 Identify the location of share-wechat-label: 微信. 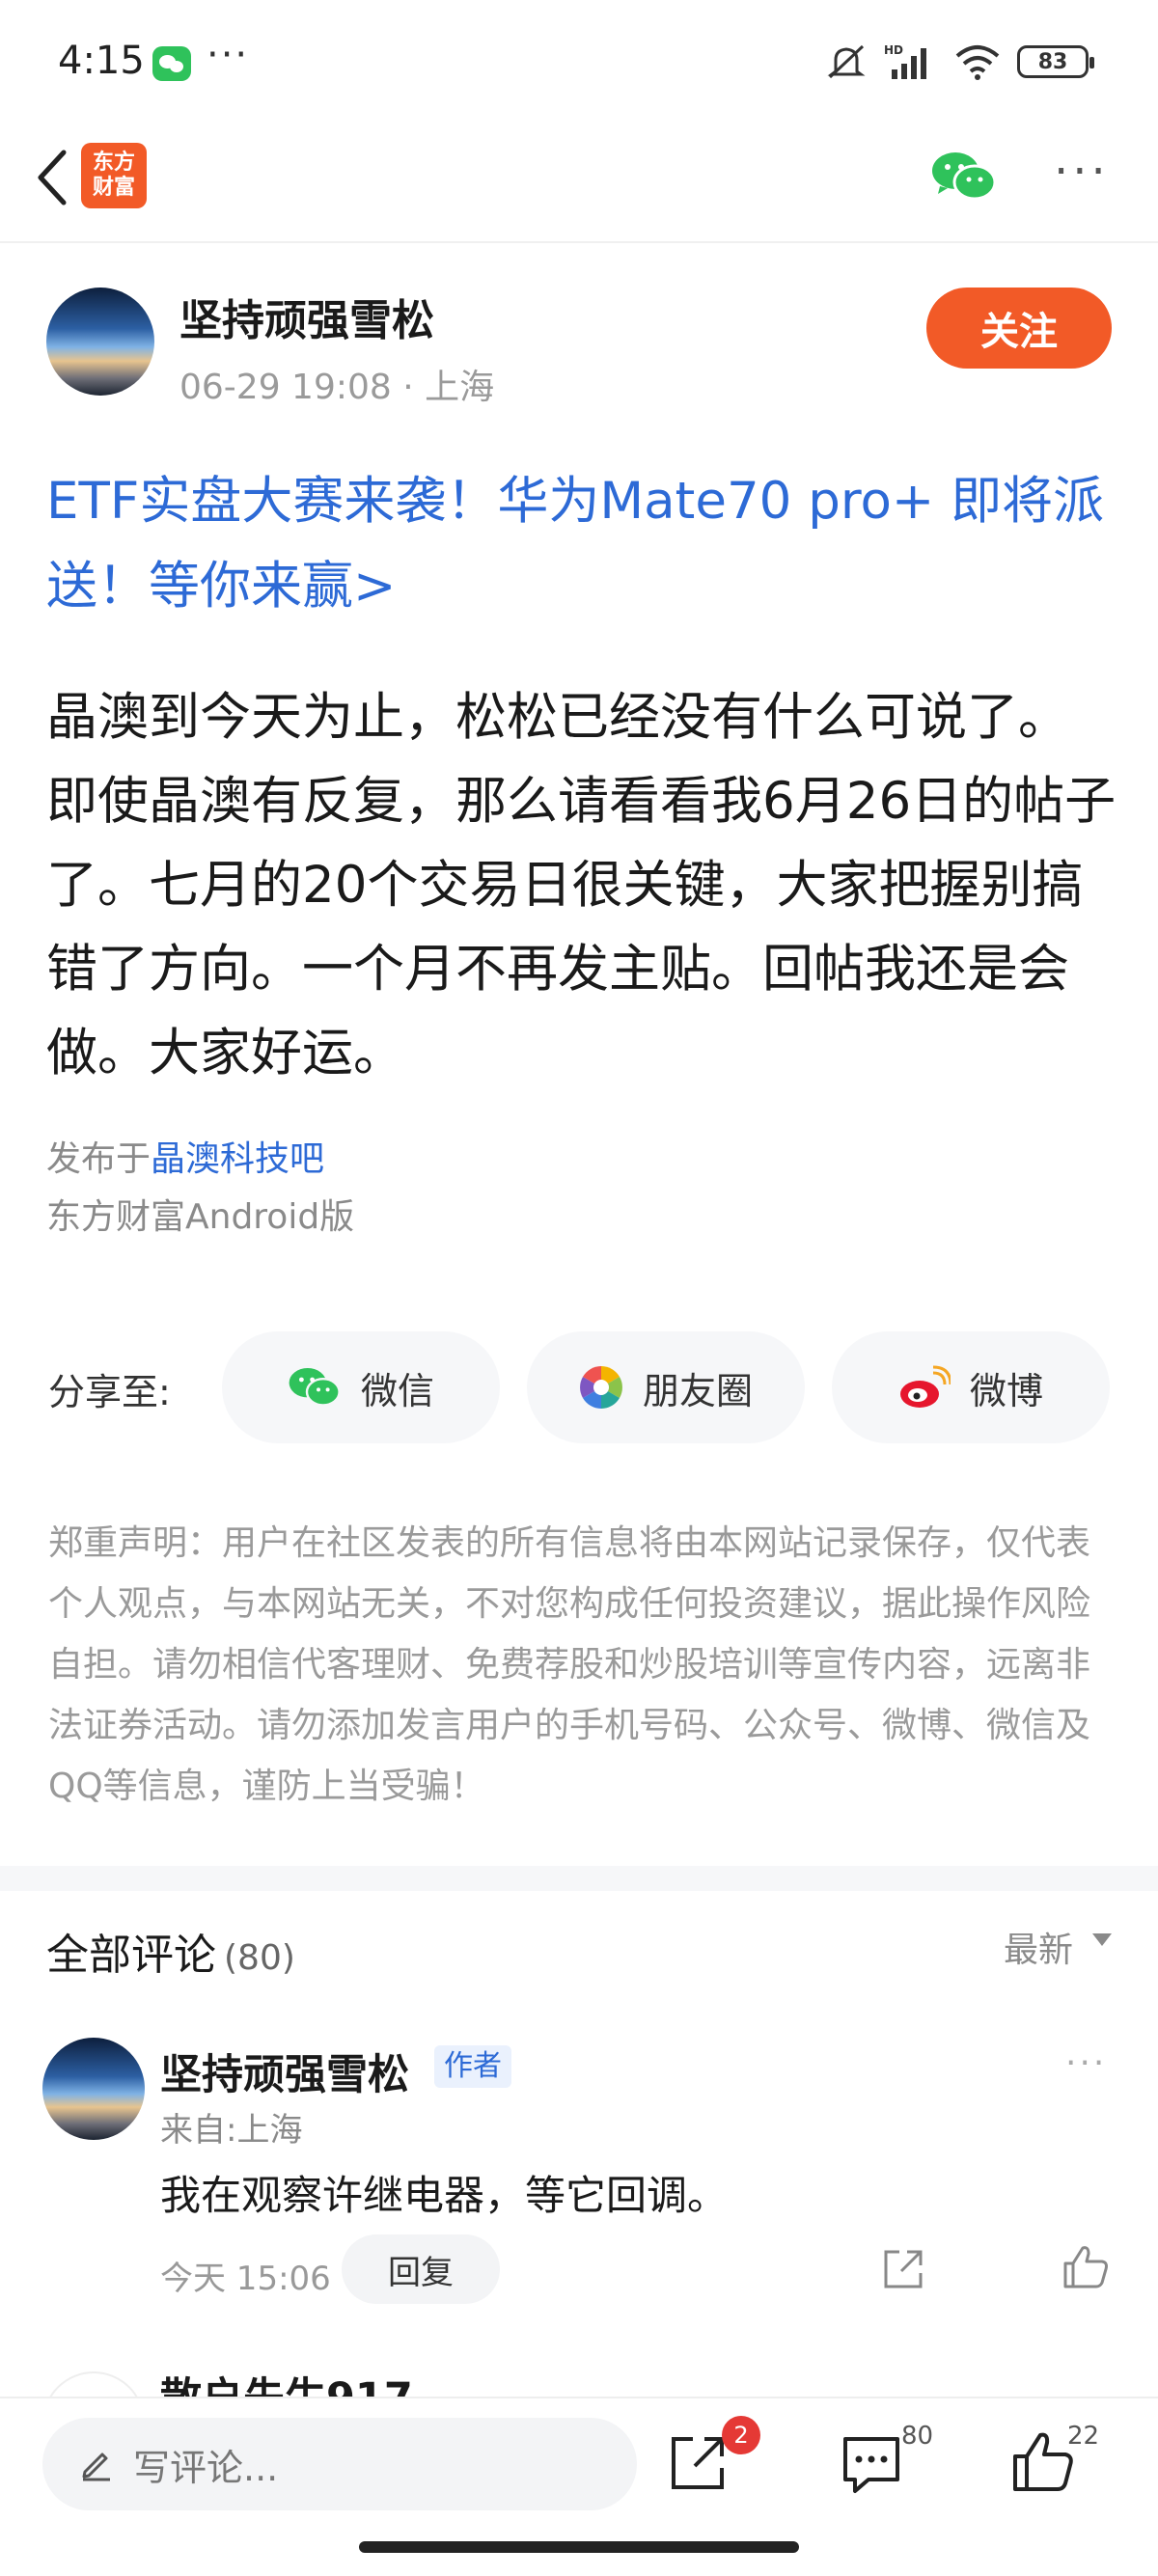
(397, 1391).